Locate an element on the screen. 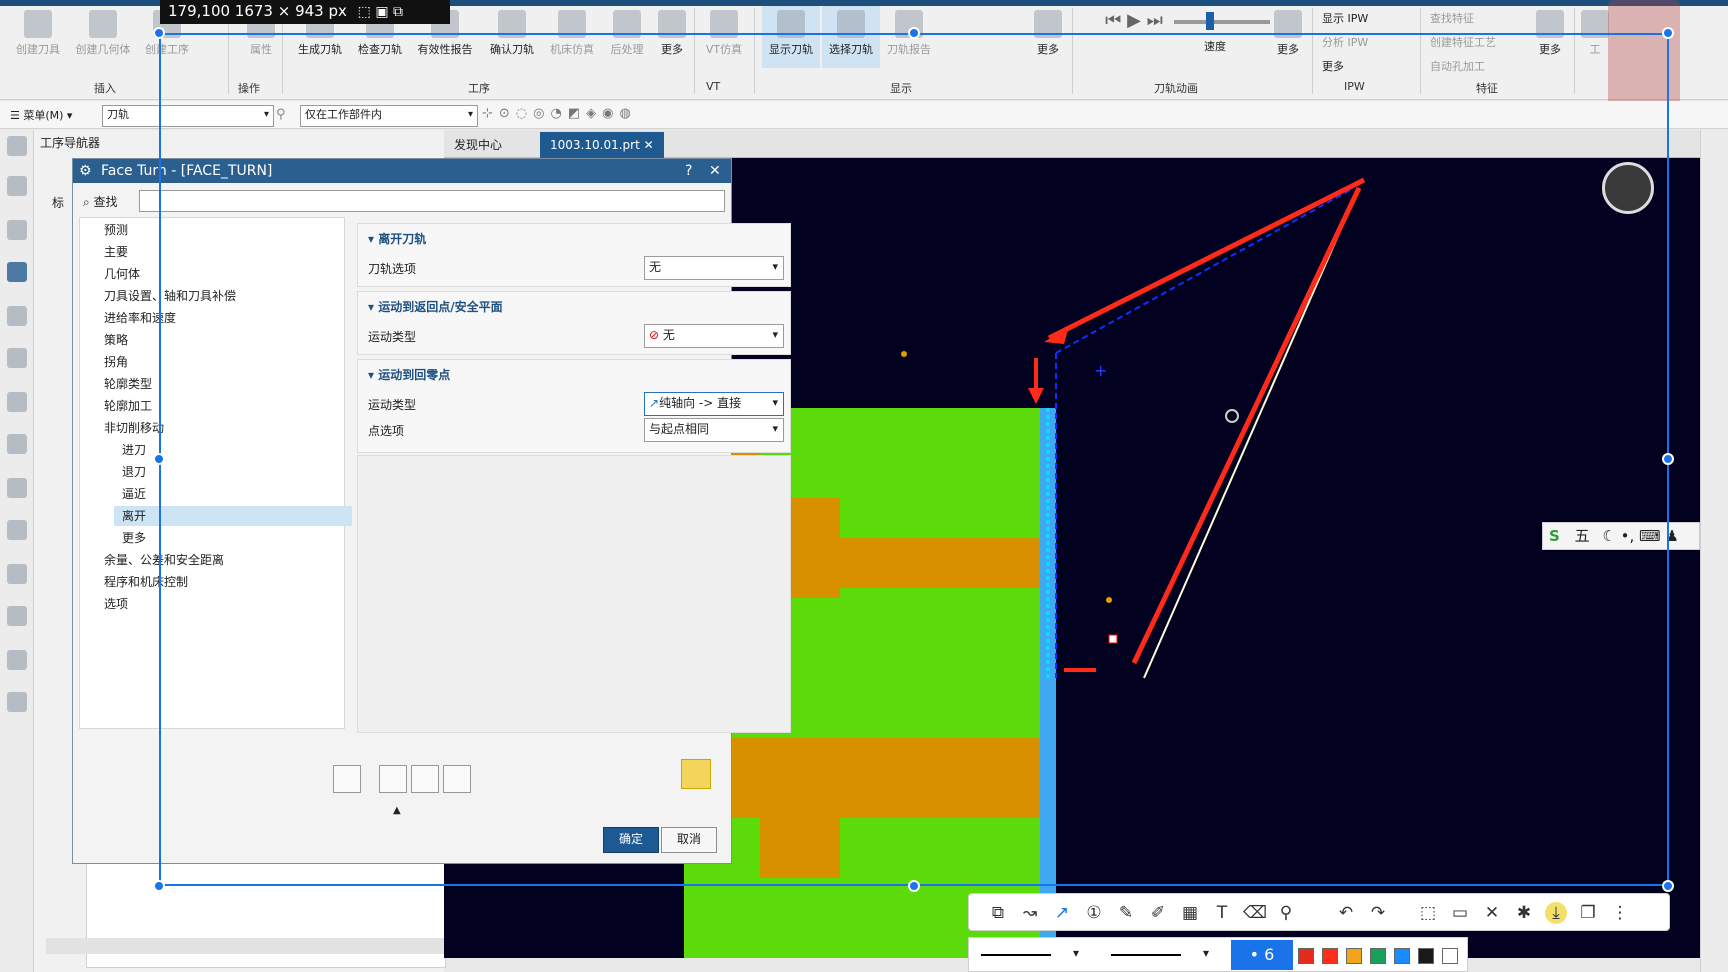 This screenshot has width=1728, height=972. find-feature-button: 查找特征 is located at coordinates (1452, 18).